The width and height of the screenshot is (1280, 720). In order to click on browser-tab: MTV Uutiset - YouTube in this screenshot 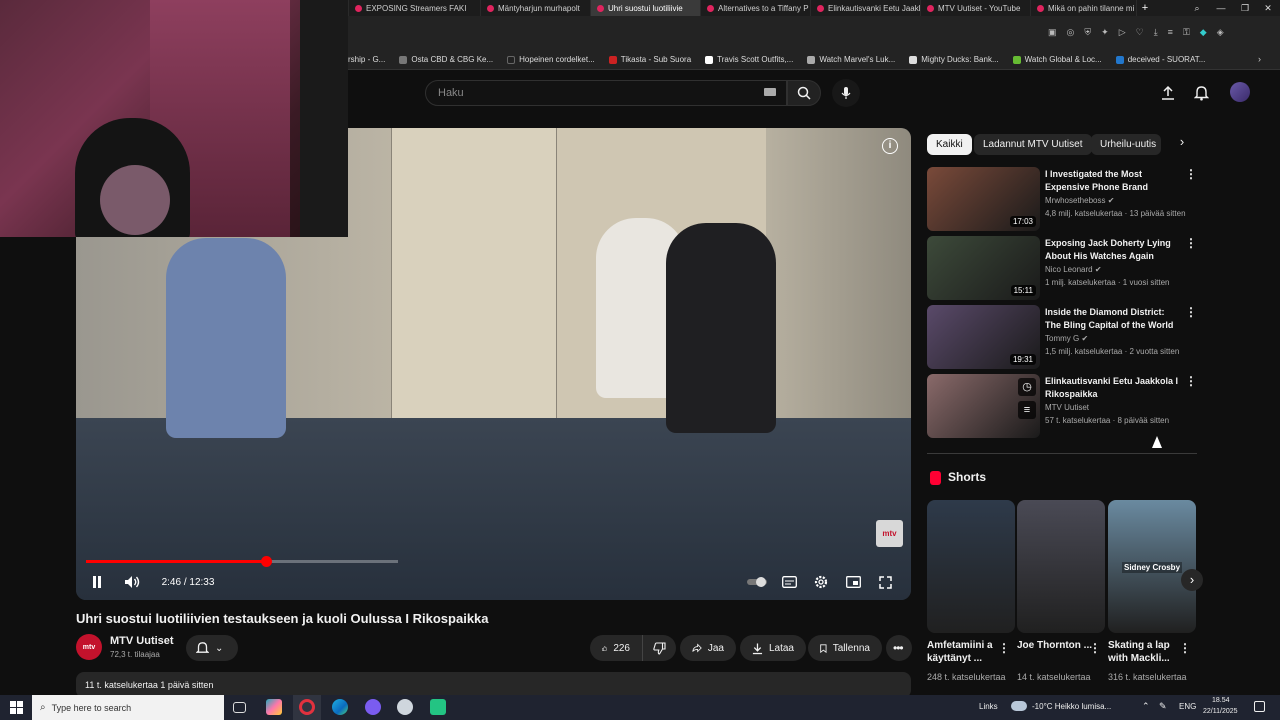, I will do `click(976, 8)`.